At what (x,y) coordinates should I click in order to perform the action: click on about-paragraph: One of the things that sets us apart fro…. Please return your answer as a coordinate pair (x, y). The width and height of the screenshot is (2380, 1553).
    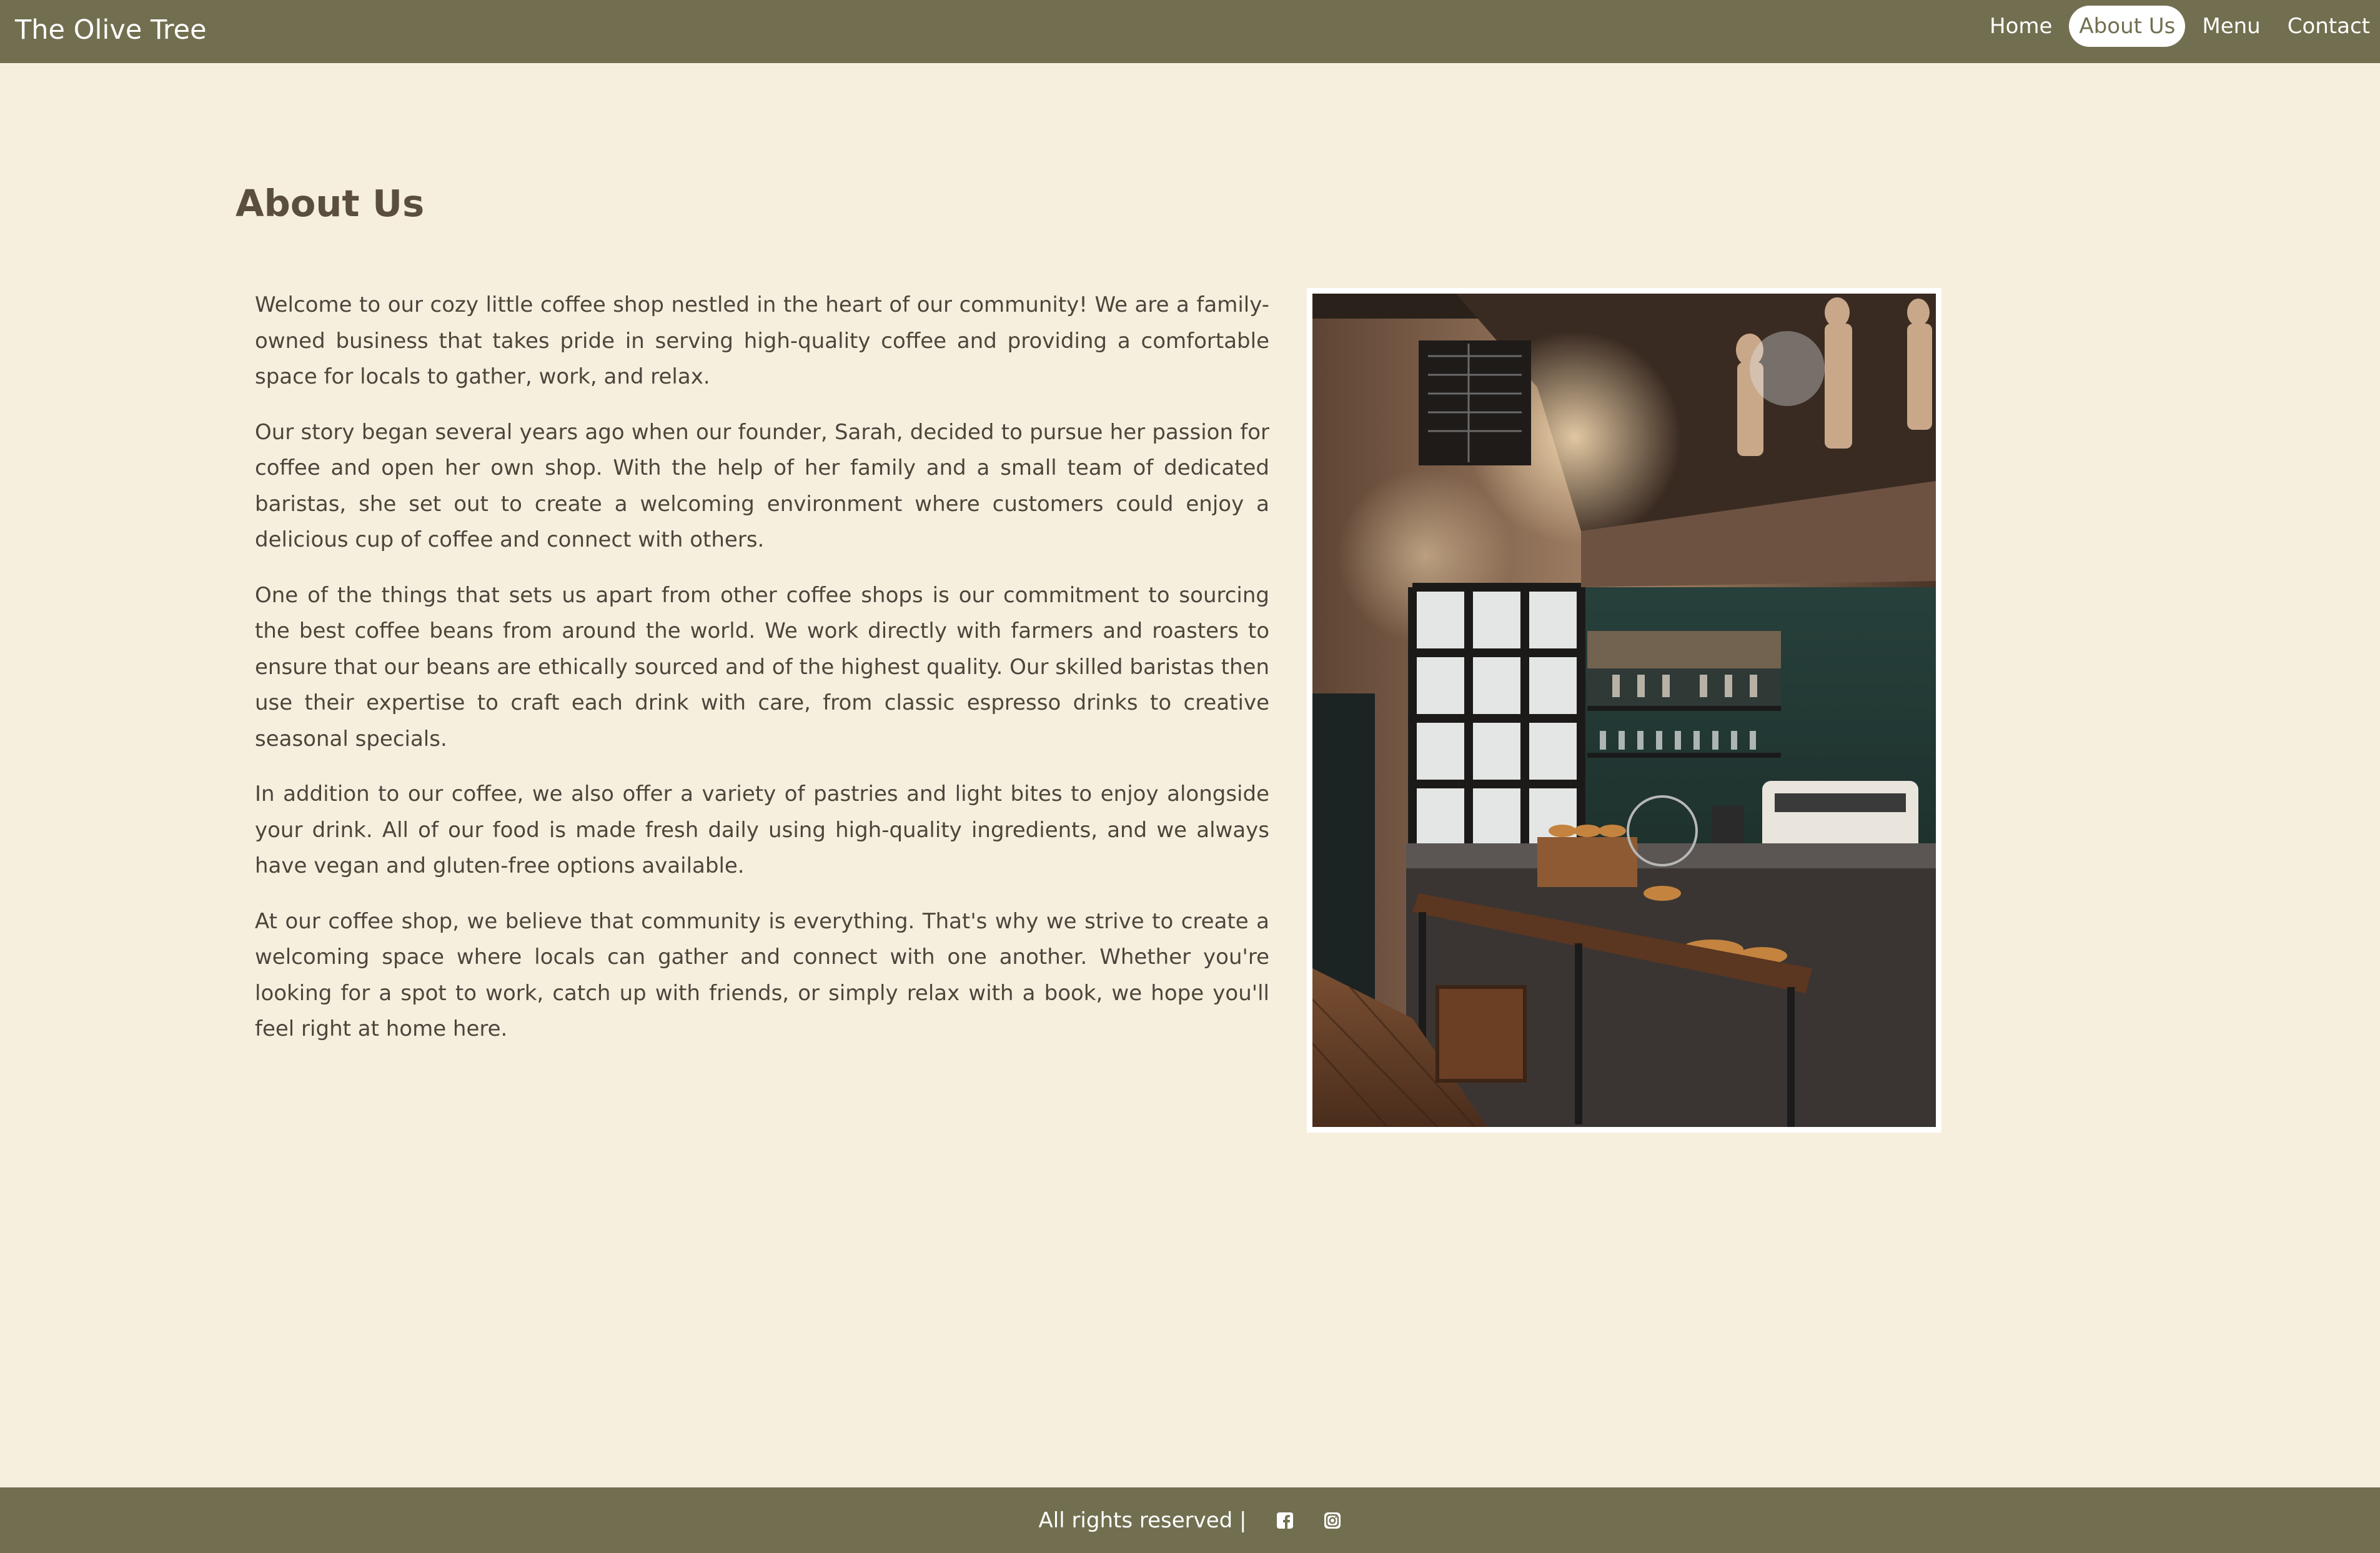
    Looking at the image, I should click on (762, 667).